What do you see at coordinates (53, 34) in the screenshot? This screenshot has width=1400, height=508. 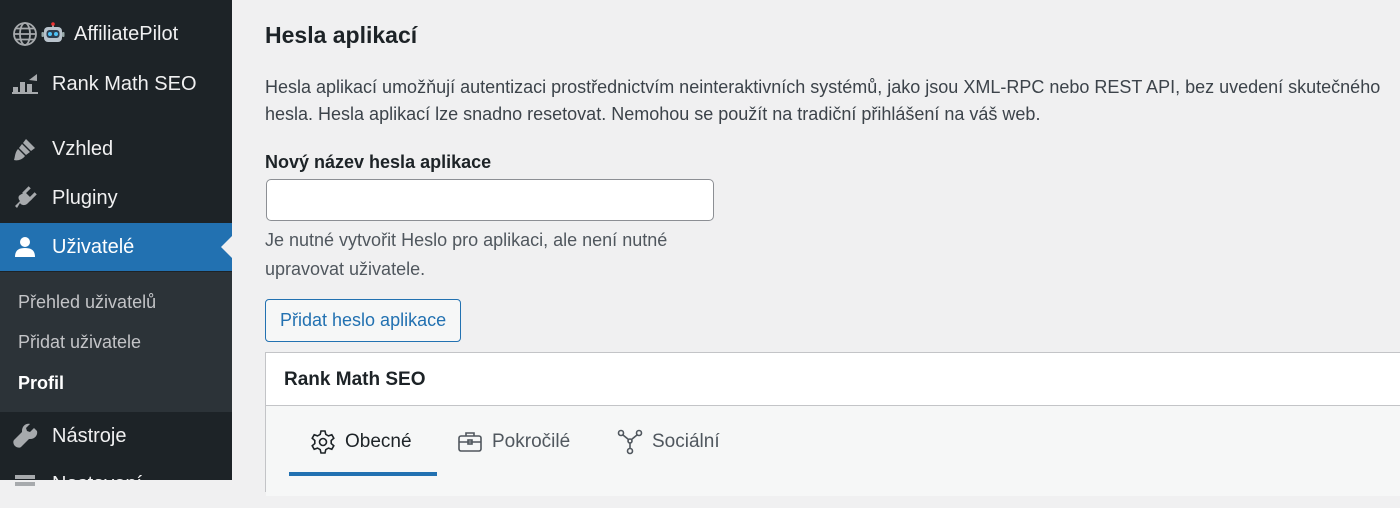 I see `robot-icon` at bounding box center [53, 34].